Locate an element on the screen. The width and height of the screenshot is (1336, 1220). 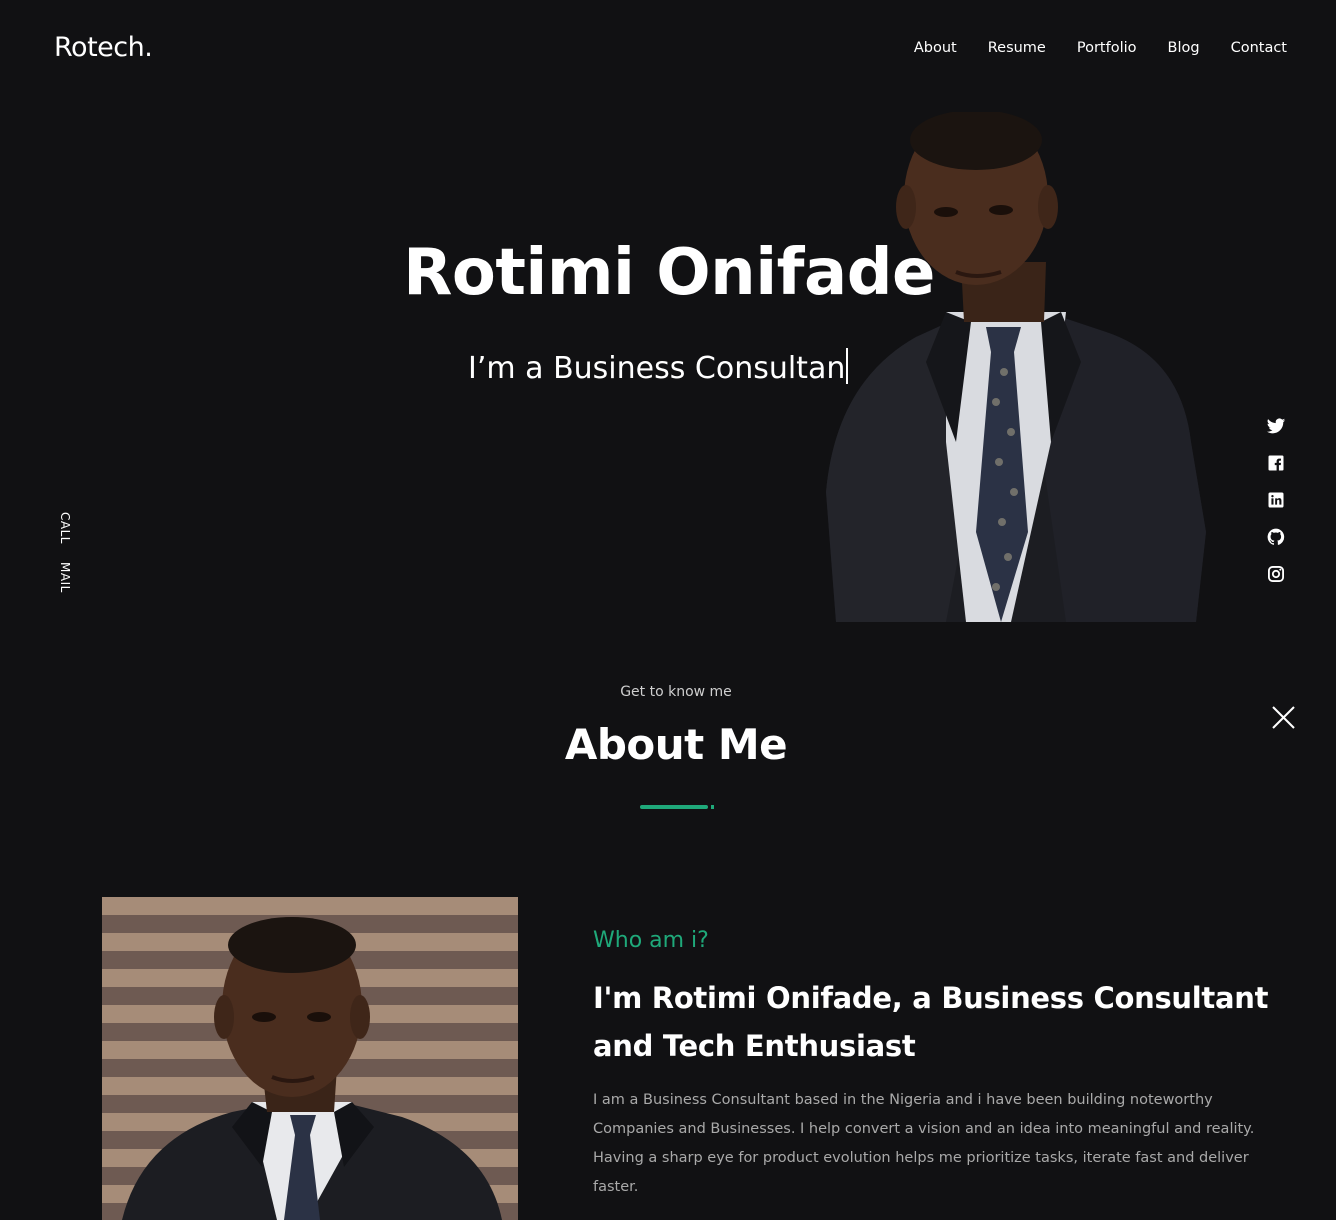
about-kicker: Get to know me is located at coordinates (676, 692).